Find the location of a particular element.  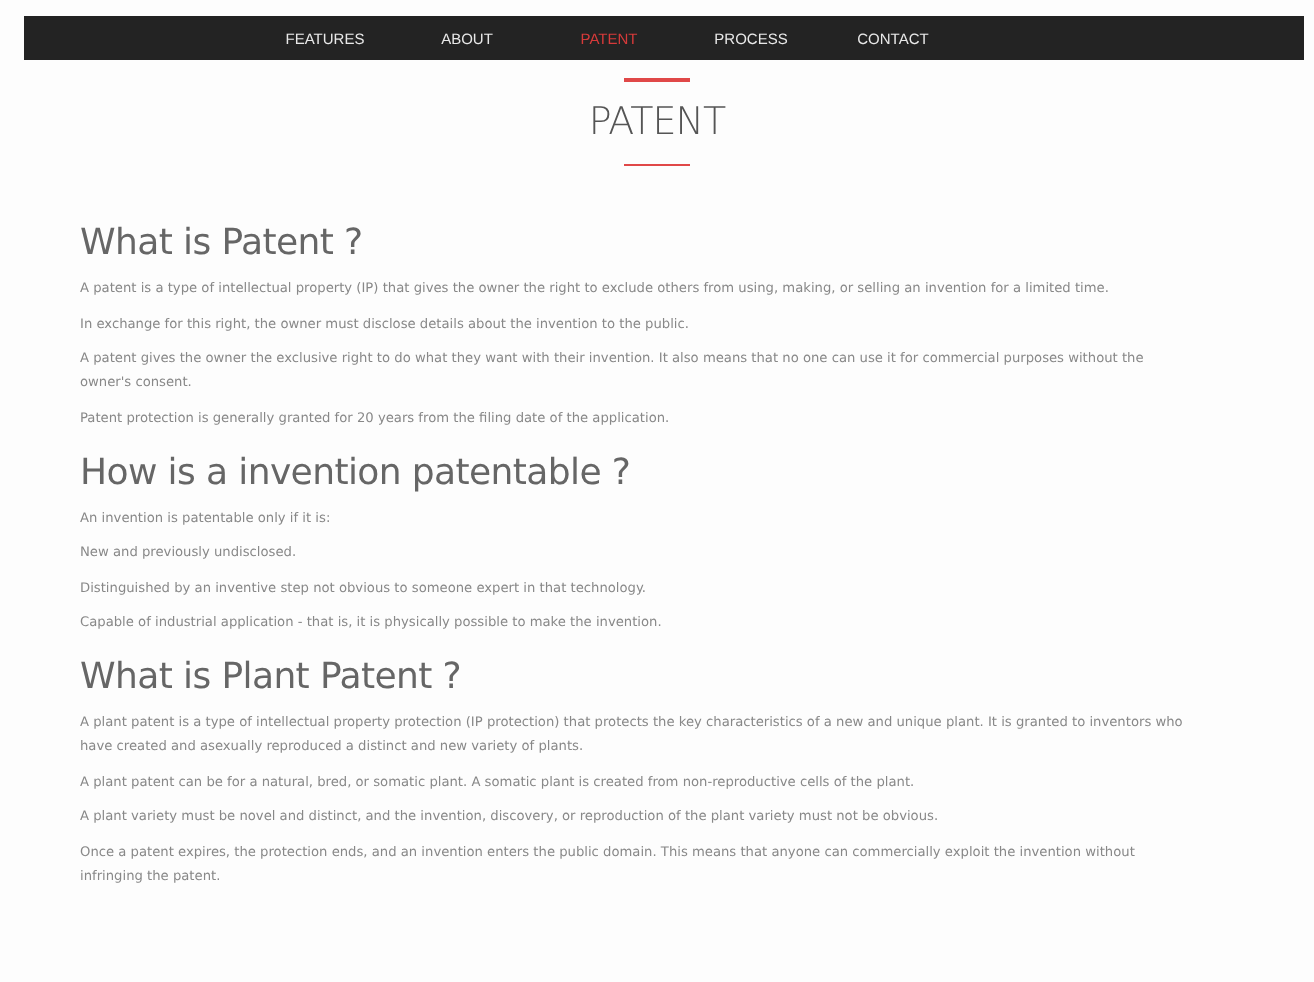

section-heading: What is Plant Patent ? is located at coordinates (272, 677).